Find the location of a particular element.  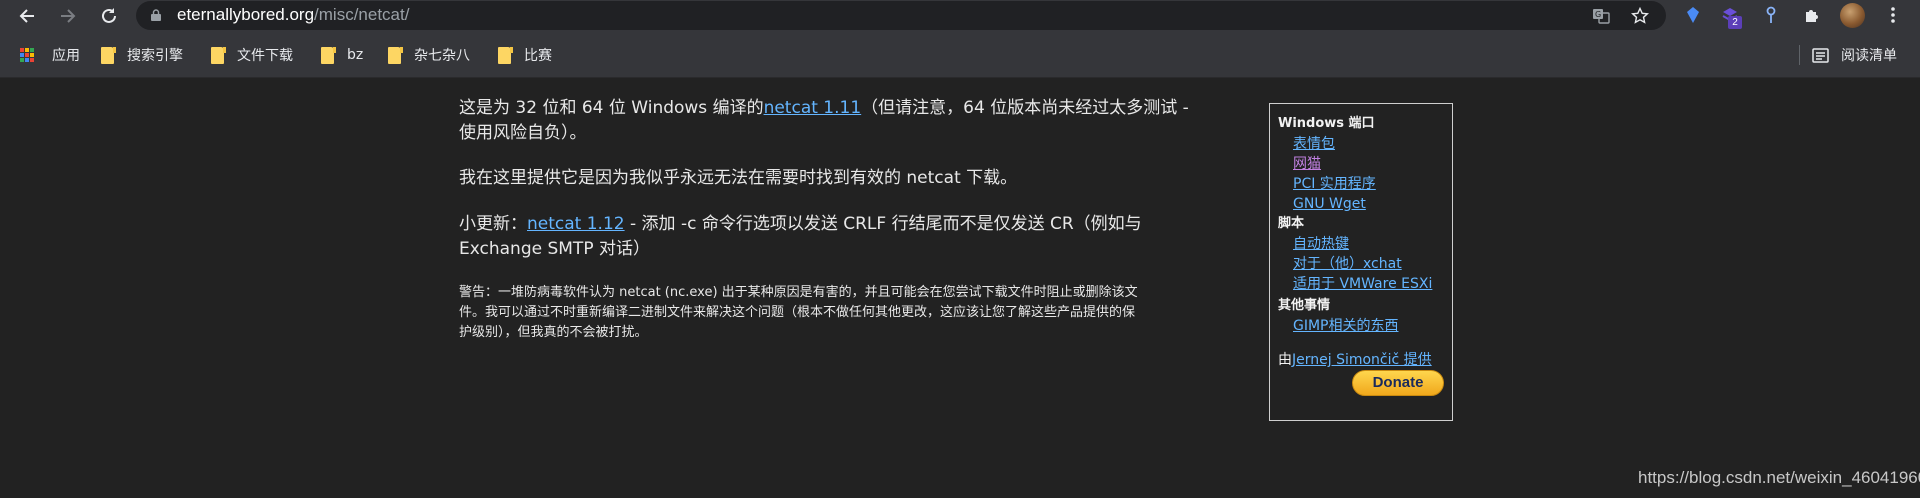

section-heading-scripts: 脚本 is located at coordinates (1291, 223).